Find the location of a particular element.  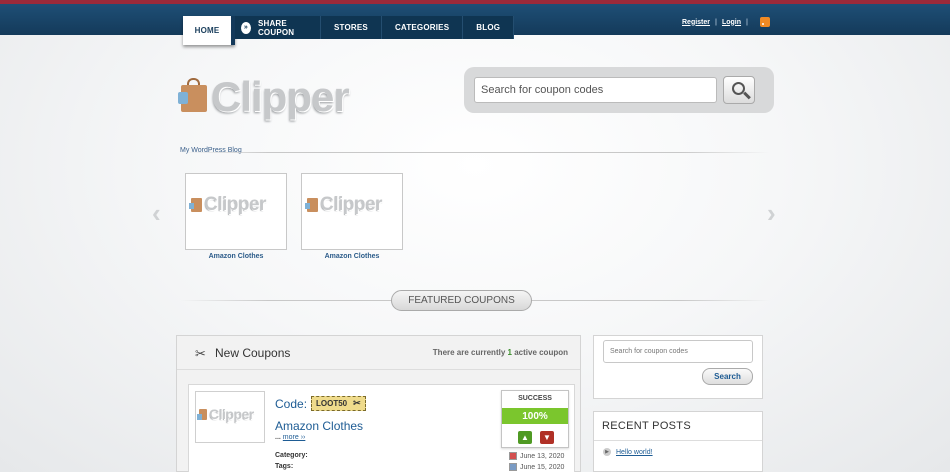

coupon-expiry-date: June 15, 2020 is located at coordinates (536, 467).